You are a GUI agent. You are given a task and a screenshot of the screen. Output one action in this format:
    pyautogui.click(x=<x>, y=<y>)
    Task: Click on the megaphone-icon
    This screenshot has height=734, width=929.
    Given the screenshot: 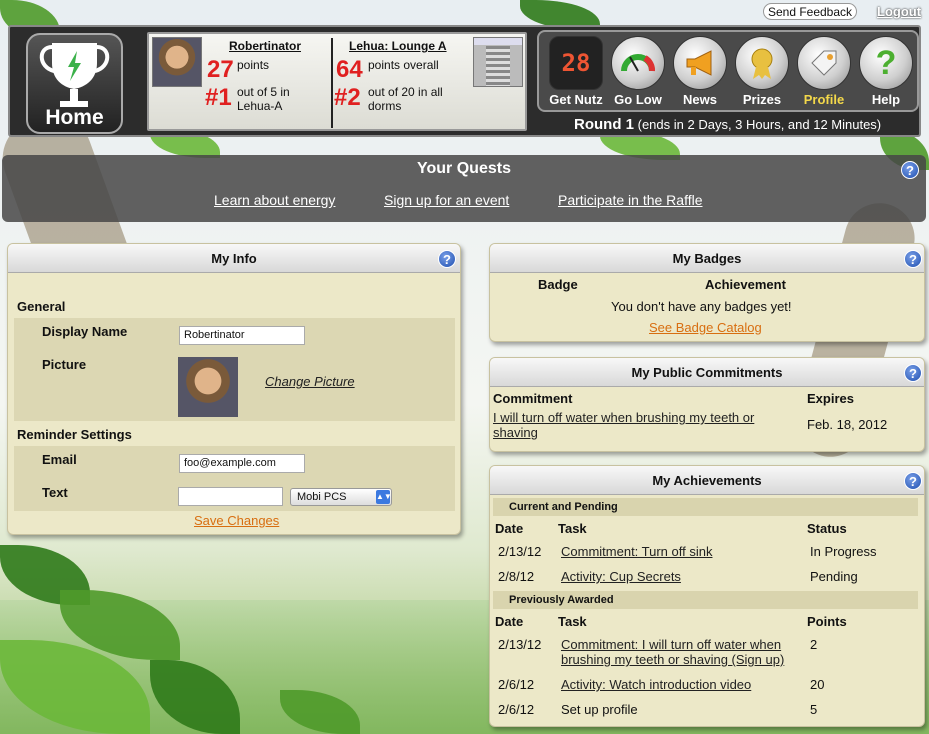 What is the action you would take?
    pyautogui.click(x=700, y=63)
    